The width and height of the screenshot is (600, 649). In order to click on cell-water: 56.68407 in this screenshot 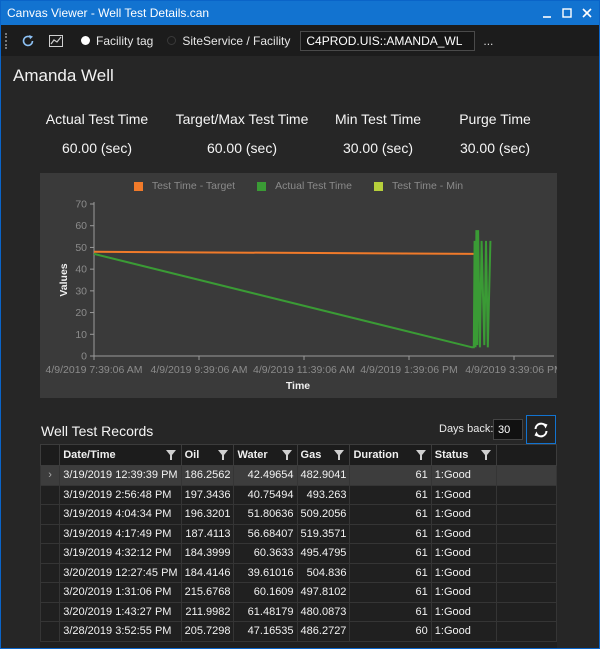, I will do `click(265, 533)`.